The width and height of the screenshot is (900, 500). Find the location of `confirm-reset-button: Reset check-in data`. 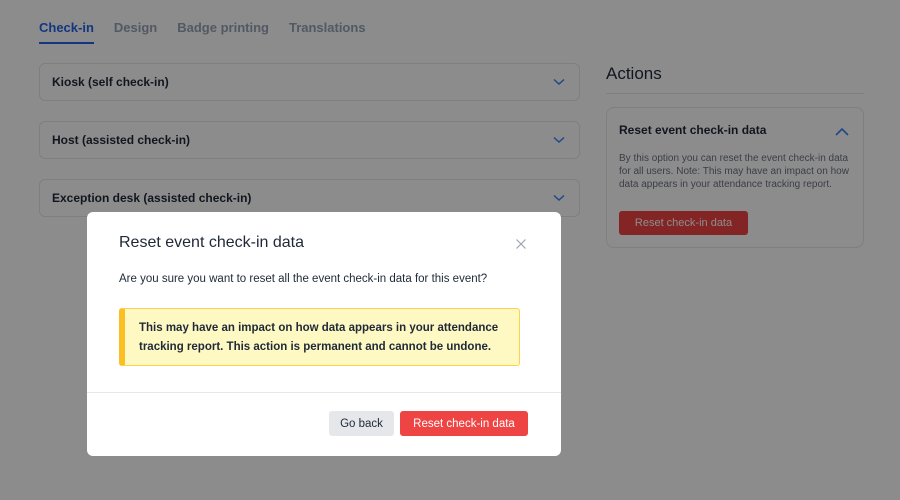

confirm-reset-button: Reset check-in data is located at coordinates (464, 423).